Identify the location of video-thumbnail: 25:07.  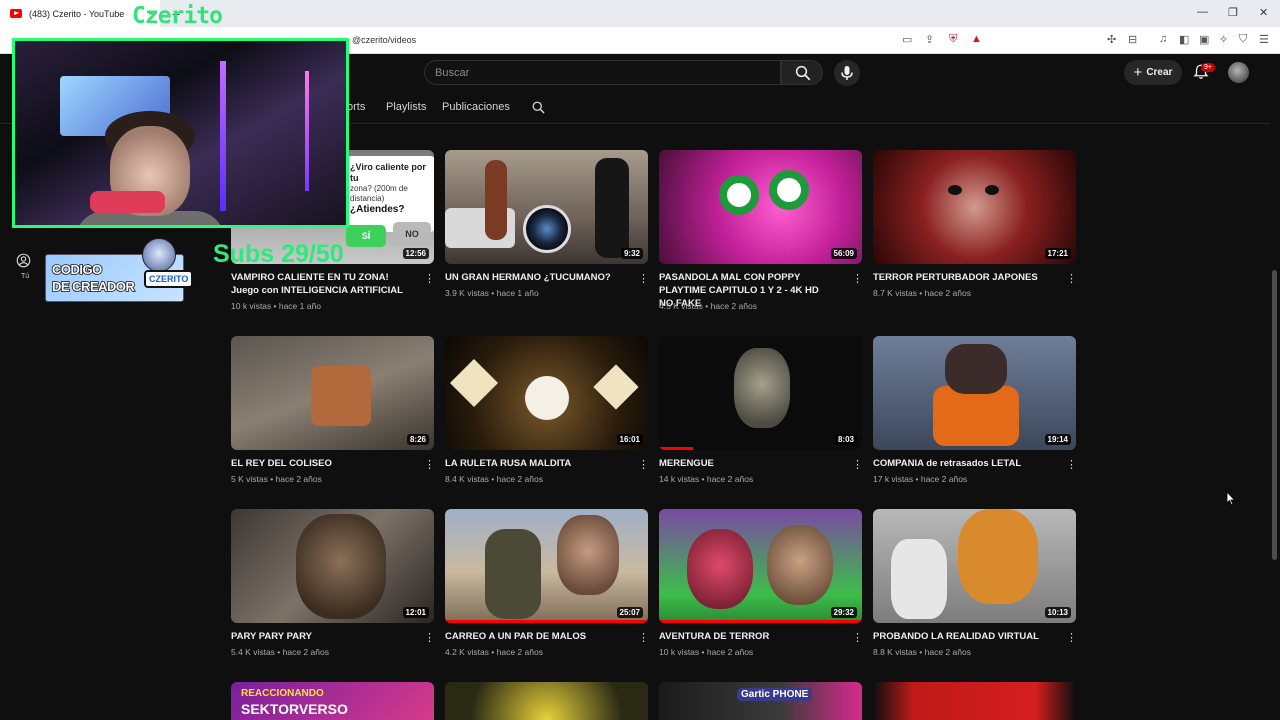
(546, 566).